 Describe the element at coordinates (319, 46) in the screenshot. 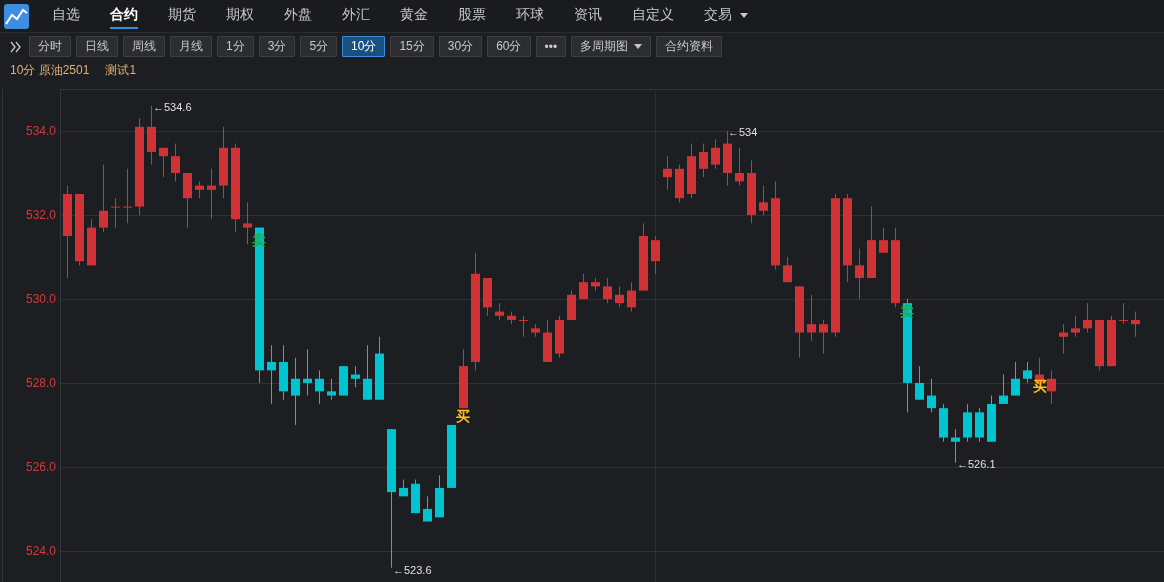

I see `period-button: 5分` at that location.